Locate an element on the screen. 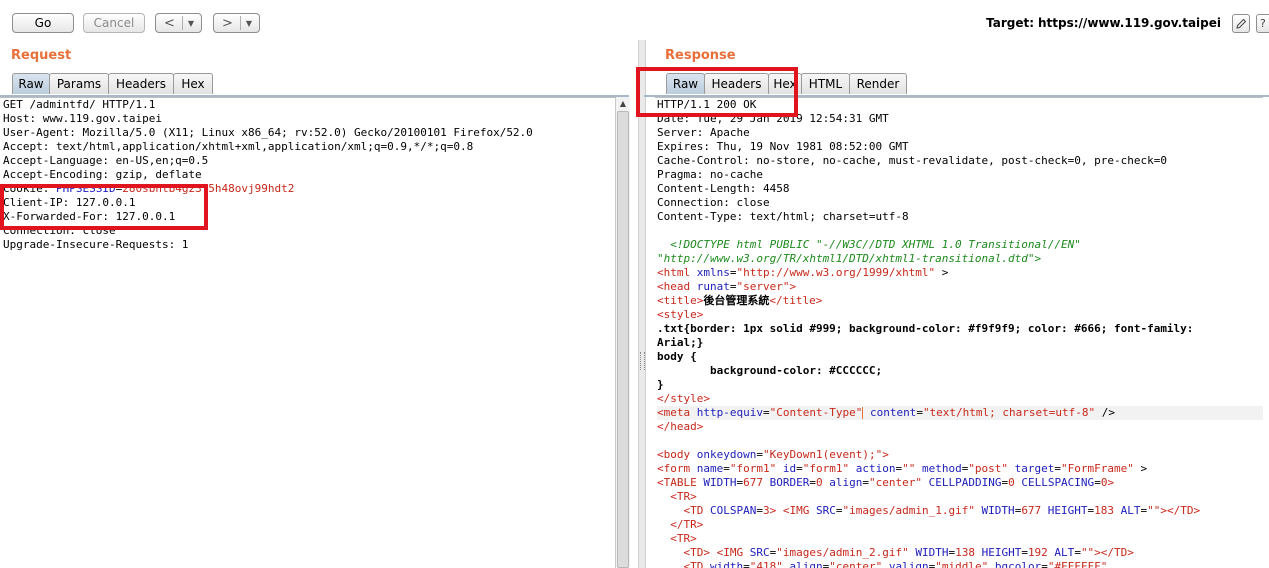 Image resolution: width=1269 pixels, height=568 pixels. attr: action is located at coordinates (872, 468).